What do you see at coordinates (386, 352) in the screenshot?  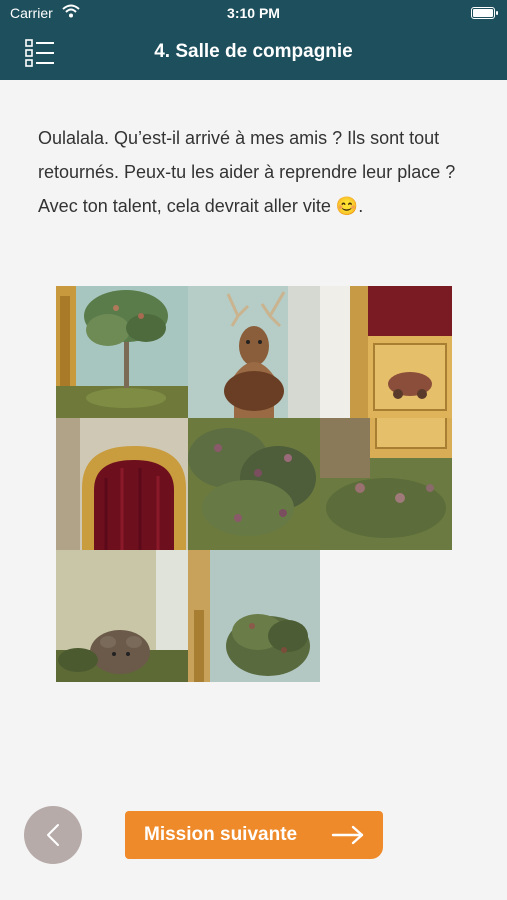 I see `tile-cabinet` at bounding box center [386, 352].